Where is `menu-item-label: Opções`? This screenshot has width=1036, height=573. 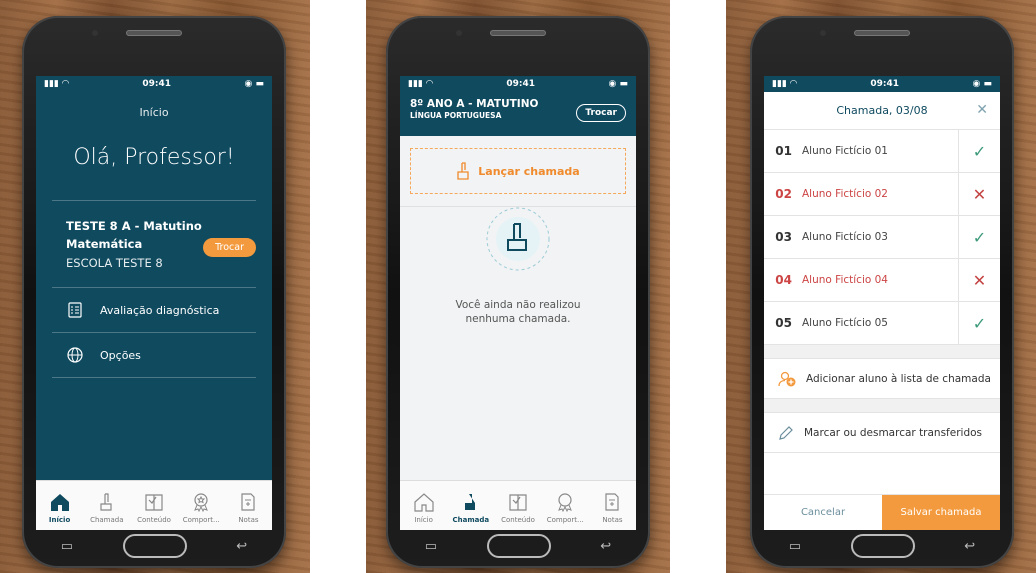 menu-item-label: Opções is located at coordinates (120, 355).